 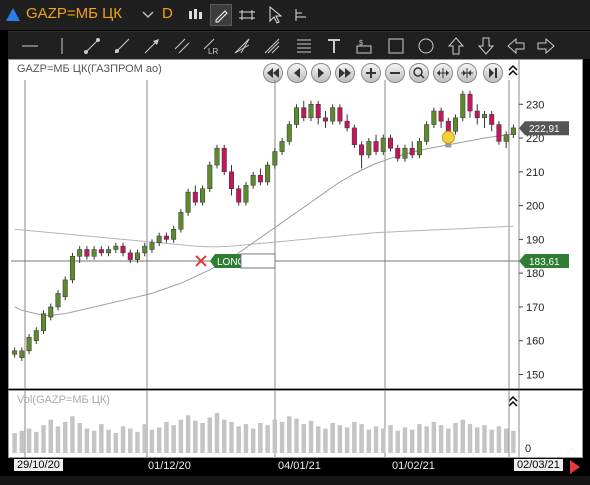 What do you see at coordinates (364, 46) in the screenshot?
I see `price-label-icon: $` at bounding box center [364, 46].